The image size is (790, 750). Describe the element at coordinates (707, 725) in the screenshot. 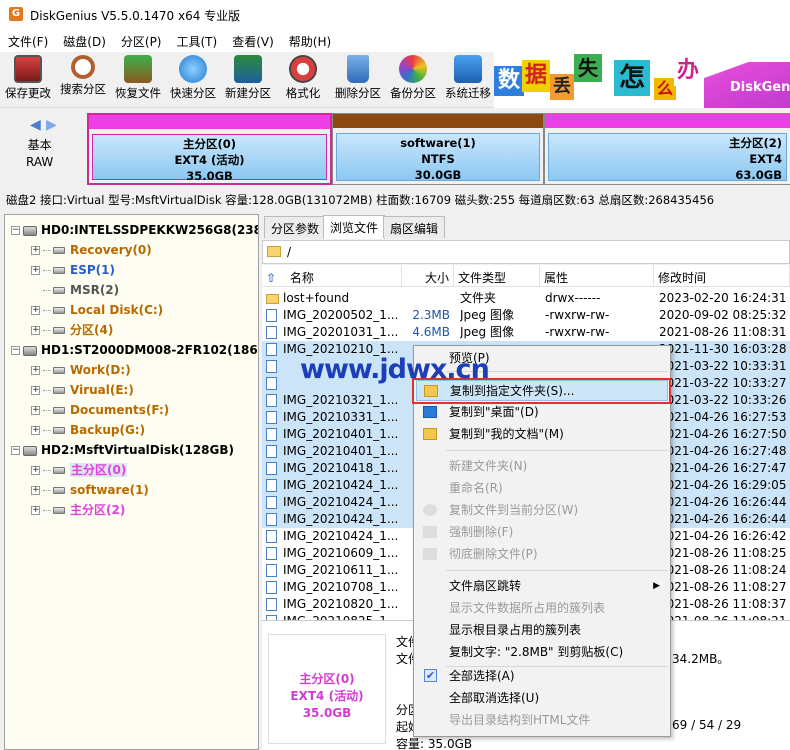

I see `detail-chs: 69 / 54 / 29` at that location.